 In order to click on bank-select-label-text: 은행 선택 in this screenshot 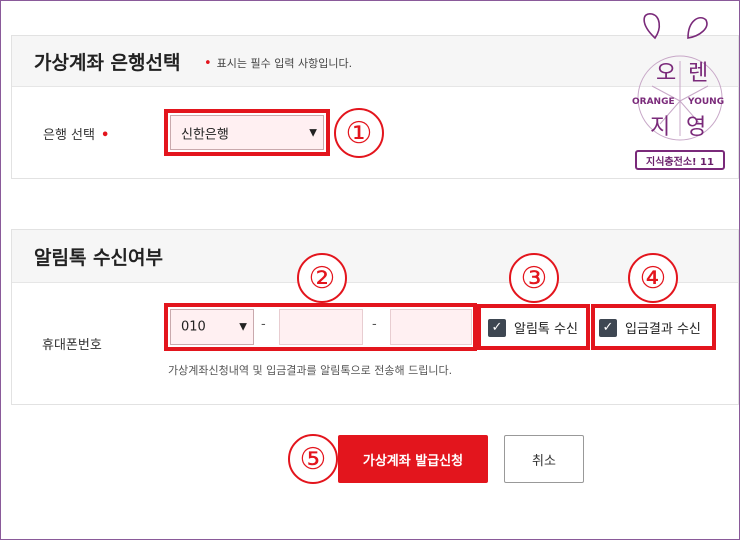, I will do `click(69, 135)`.